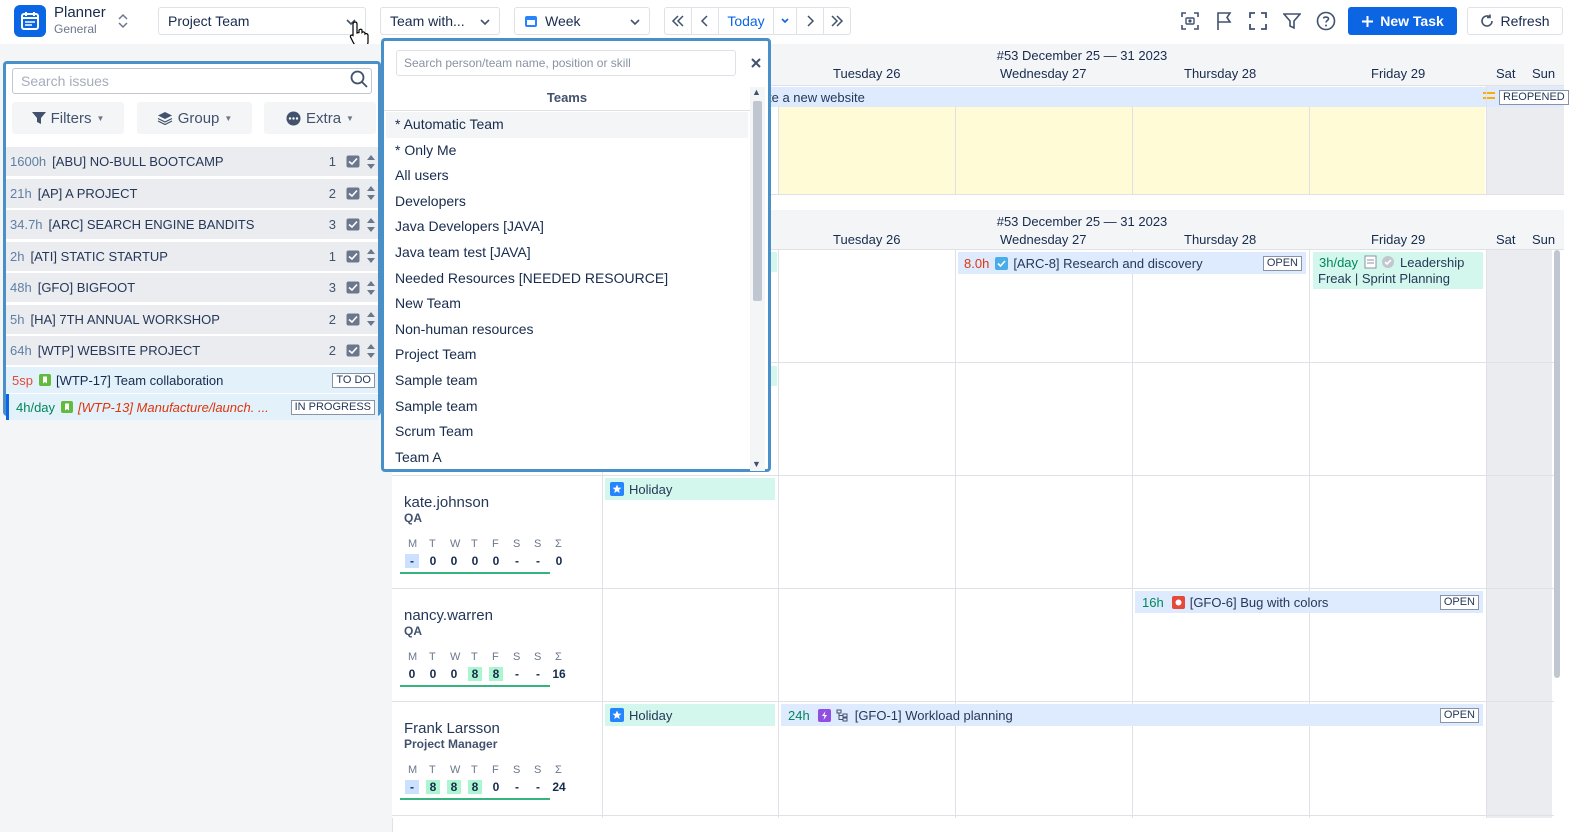 Image resolution: width=1594 pixels, height=832 pixels. I want to click on user-card-kate: kate.johnson QA, so click(446, 509).